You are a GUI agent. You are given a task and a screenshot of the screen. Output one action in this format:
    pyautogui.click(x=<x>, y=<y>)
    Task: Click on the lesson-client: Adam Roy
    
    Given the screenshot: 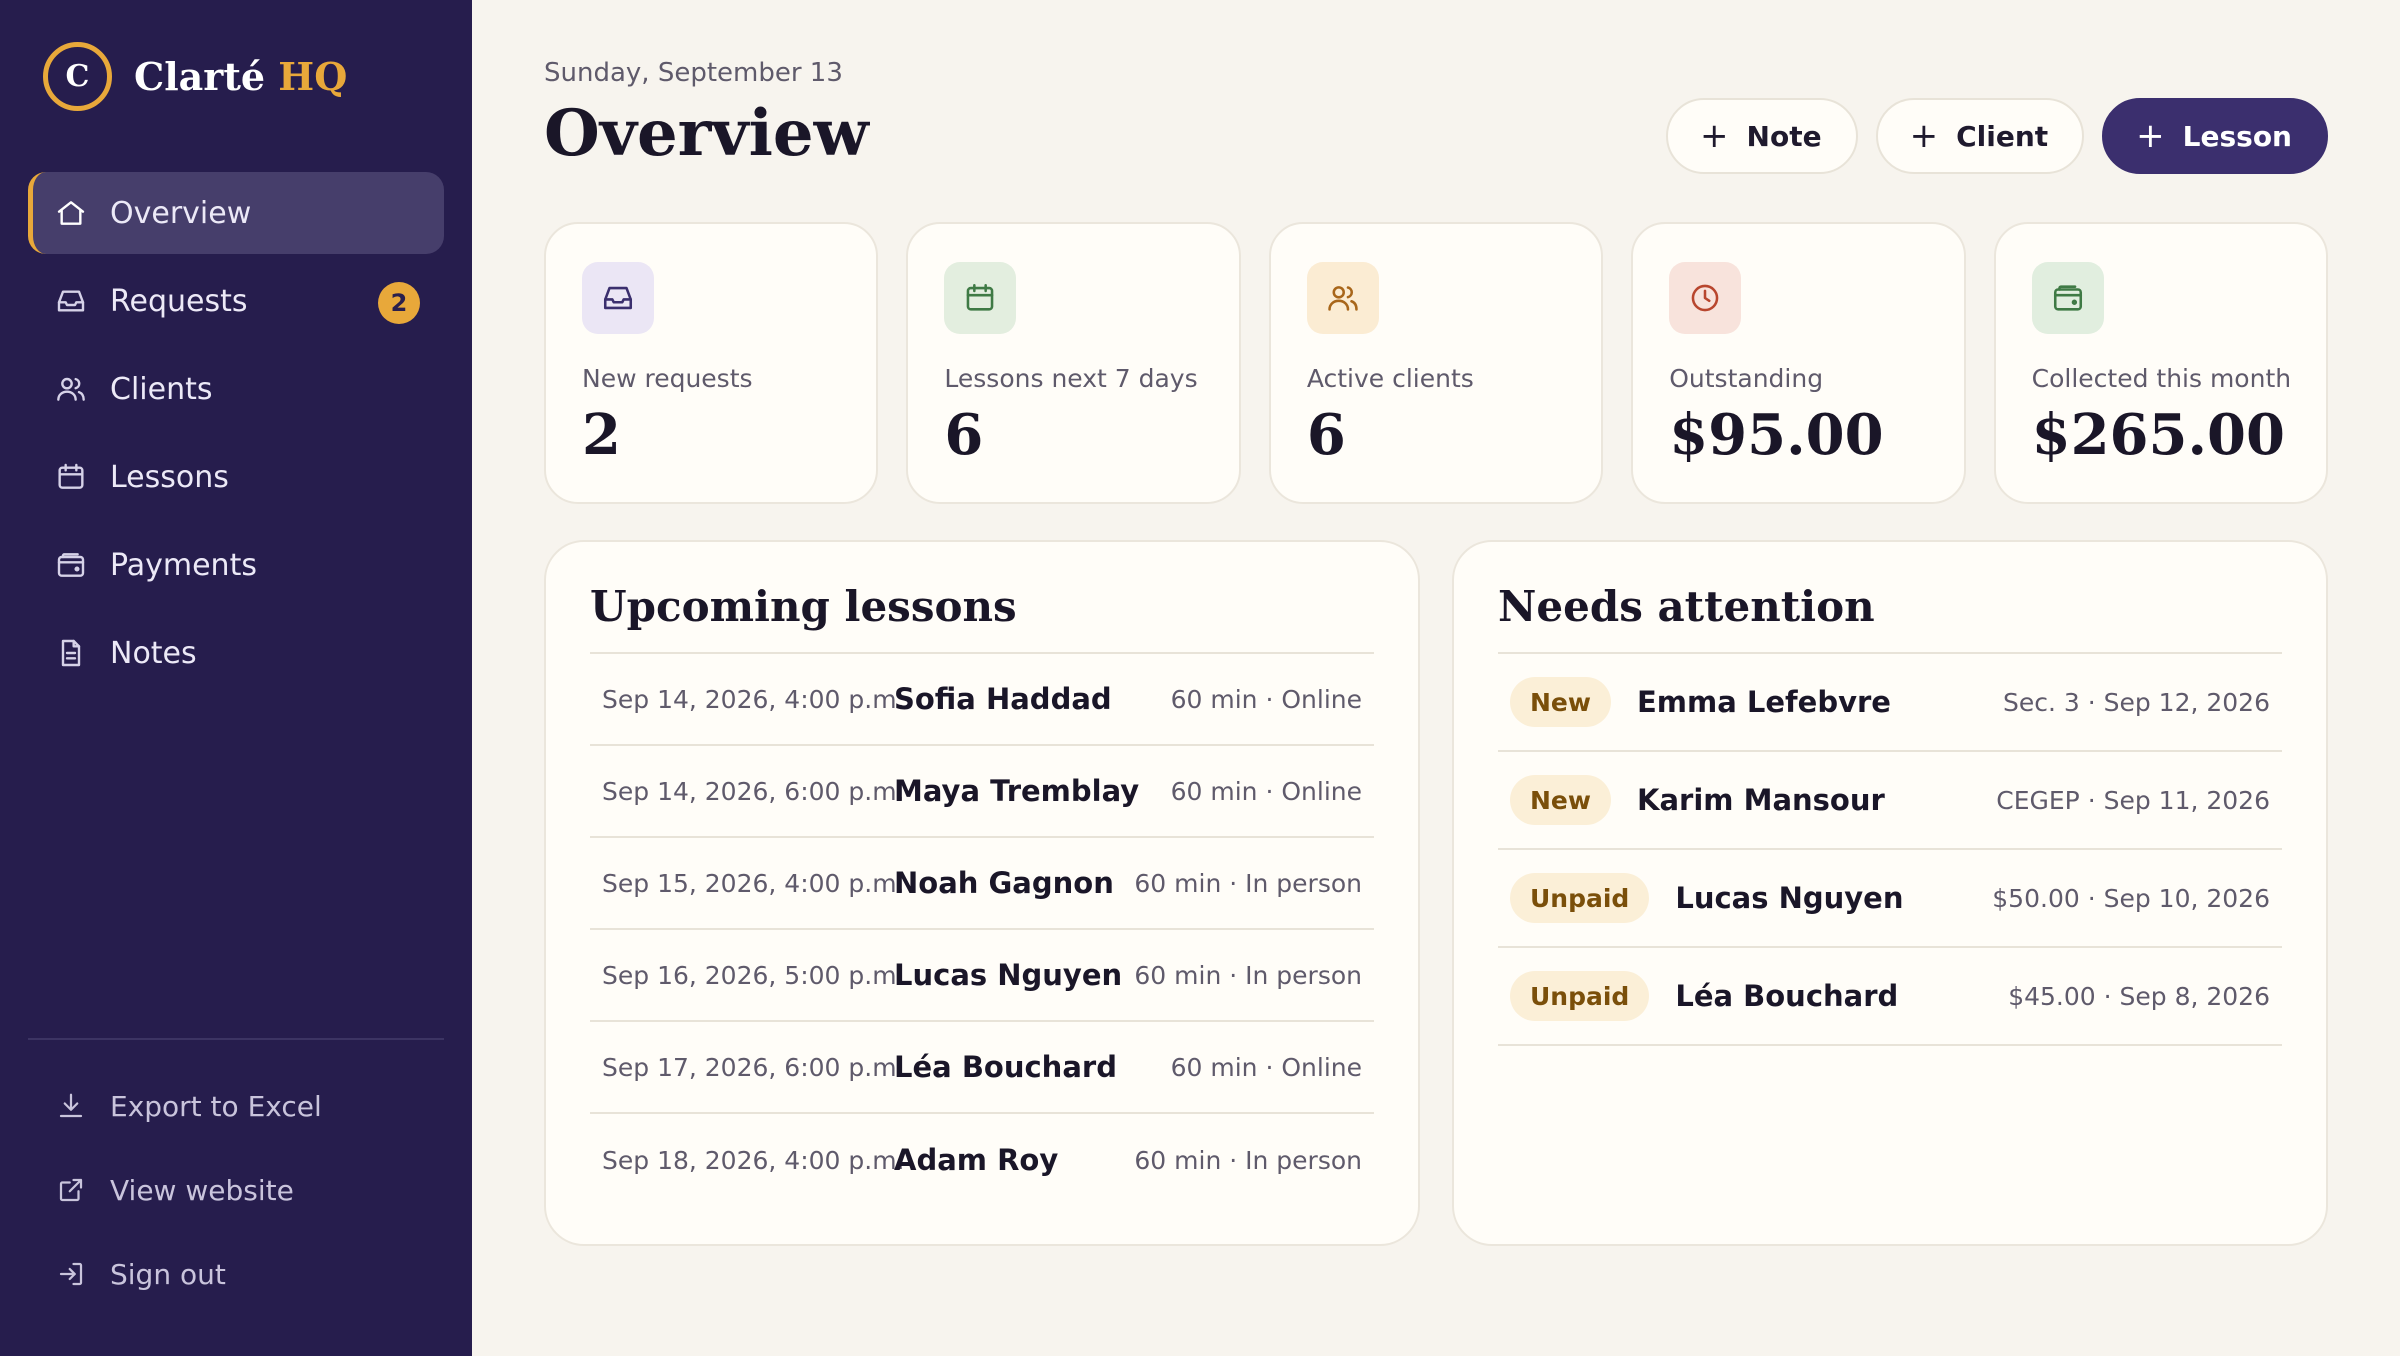 What is the action you would take?
    pyautogui.click(x=976, y=1160)
    